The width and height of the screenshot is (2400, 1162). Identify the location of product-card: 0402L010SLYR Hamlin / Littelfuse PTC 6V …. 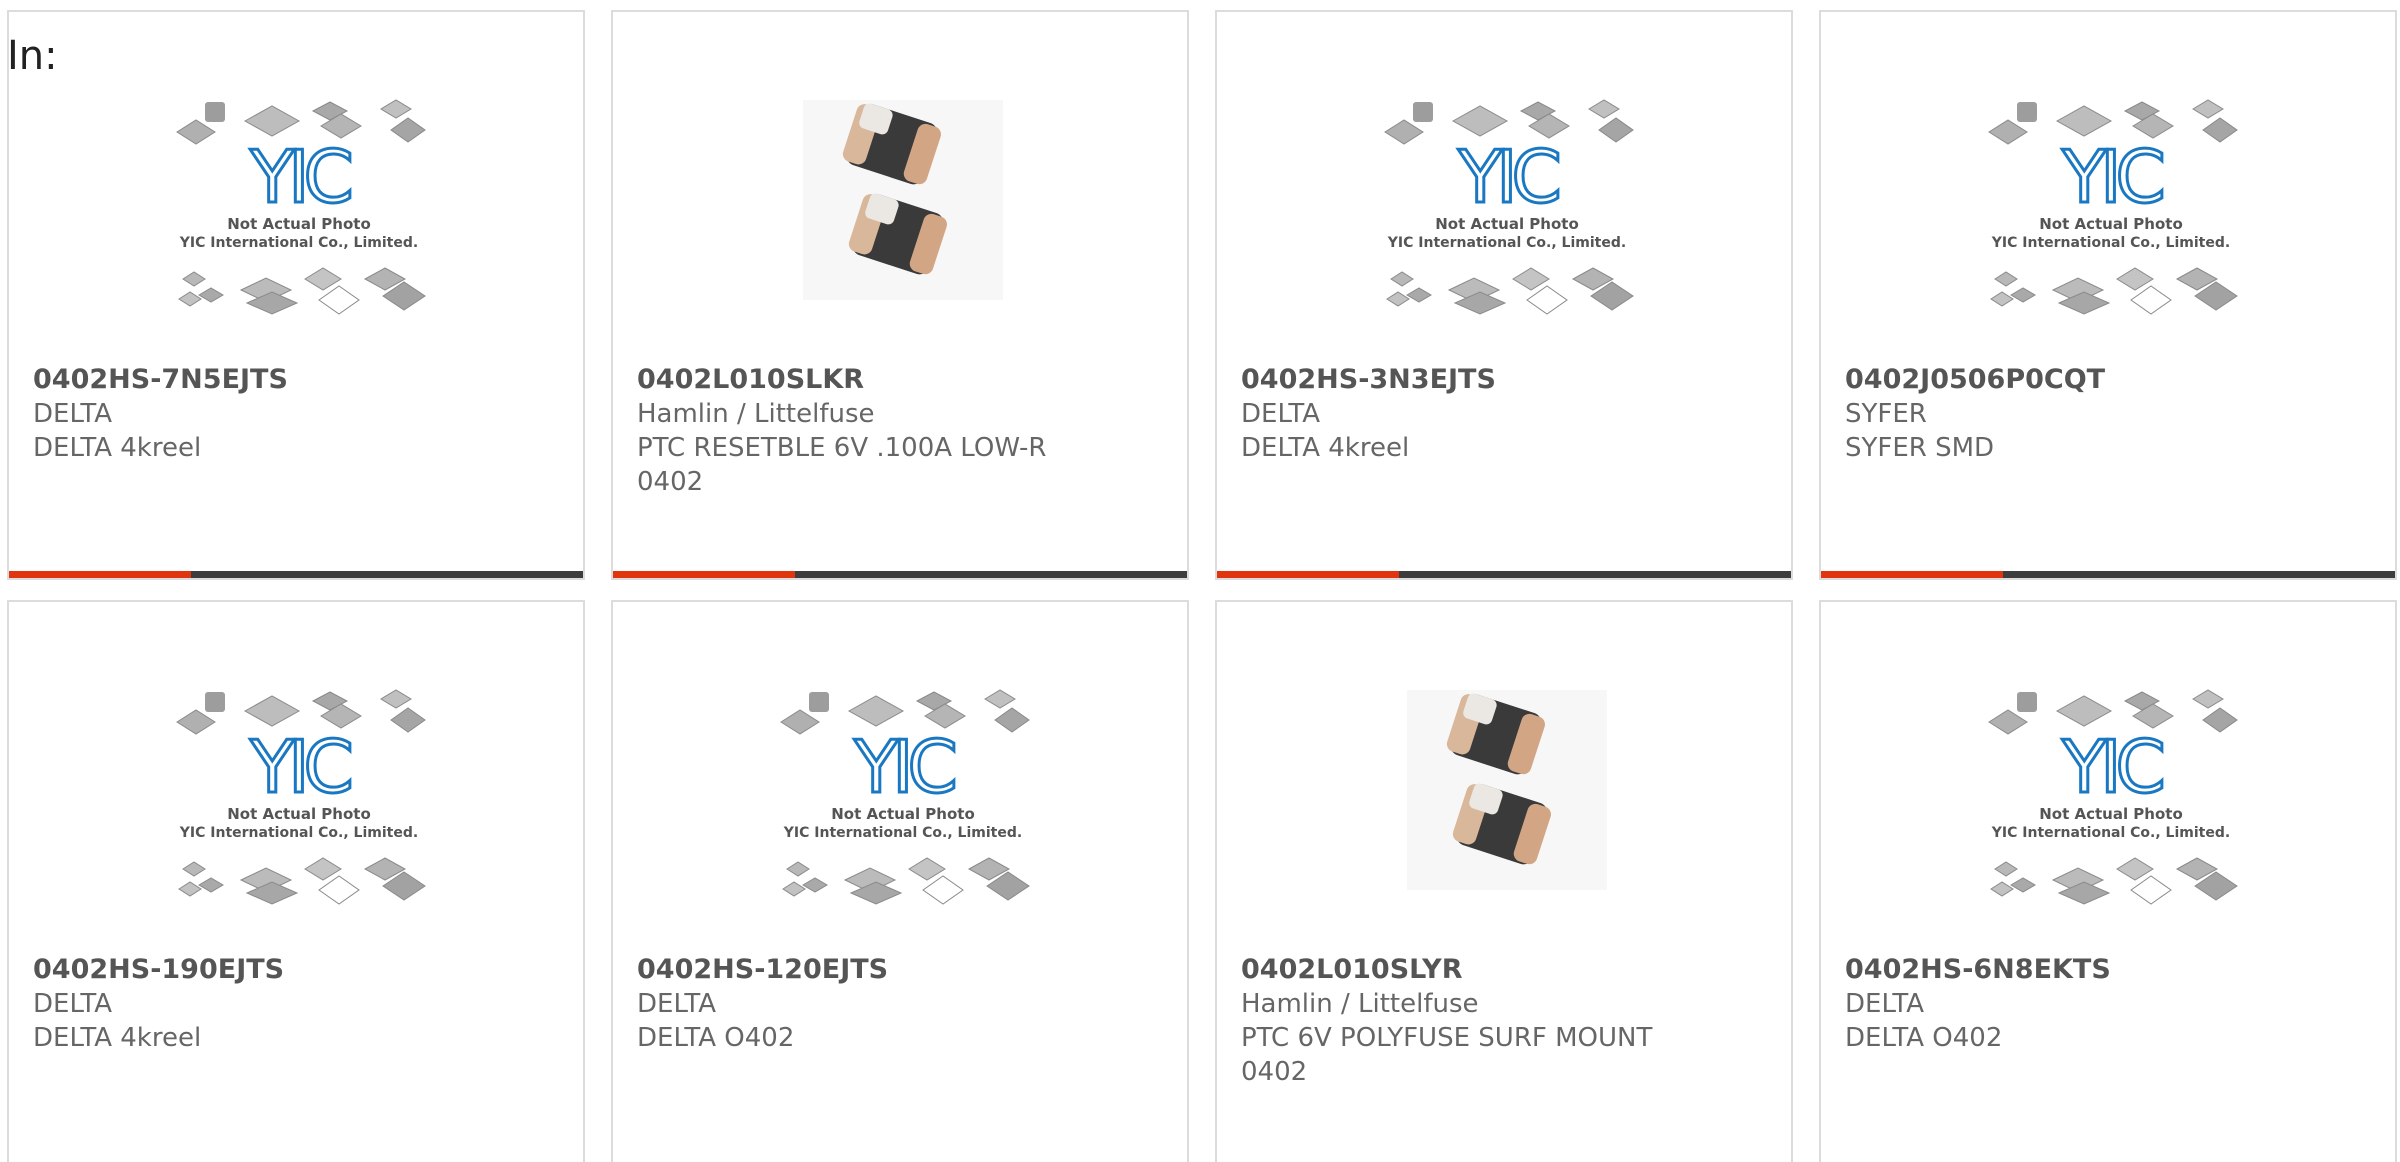
(1504, 881).